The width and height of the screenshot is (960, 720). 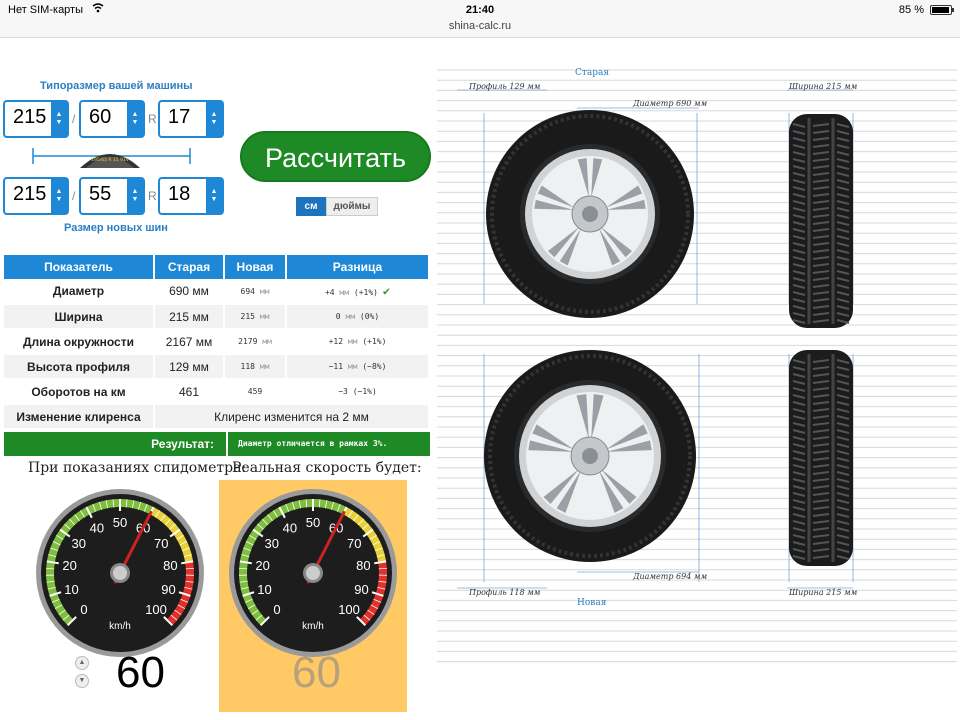 What do you see at coordinates (255, 292) in the screenshot?
I see `row-new-value: 694 мм` at bounding box center [255, 292].